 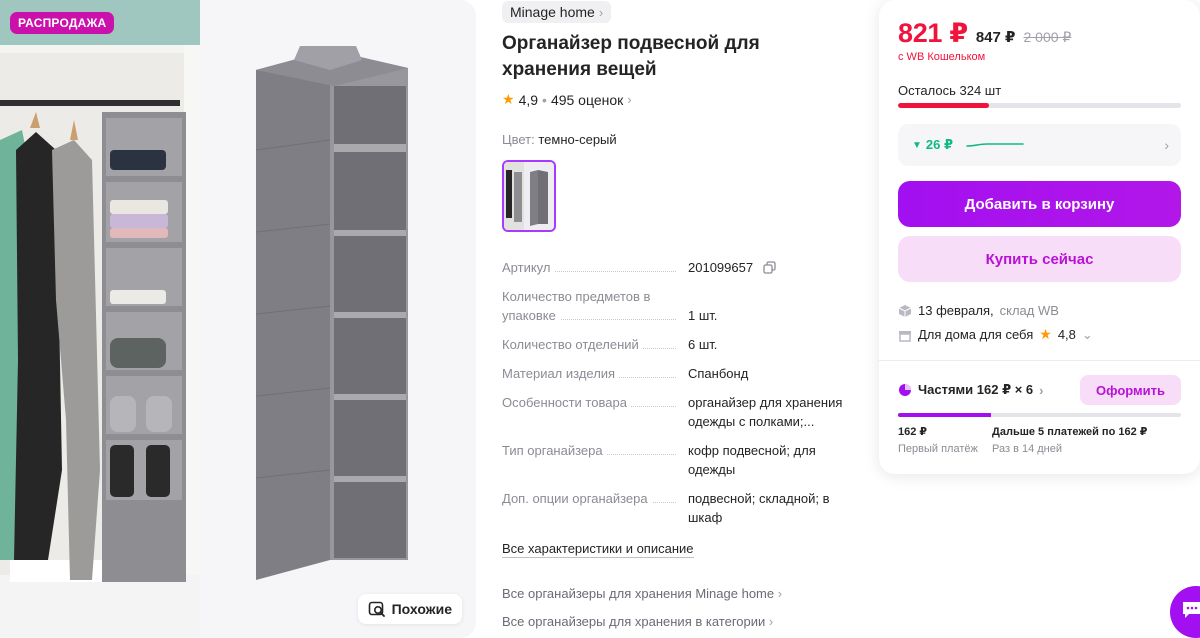 I want to click on spec-value: 6 шт., so click(x=703, y=344).